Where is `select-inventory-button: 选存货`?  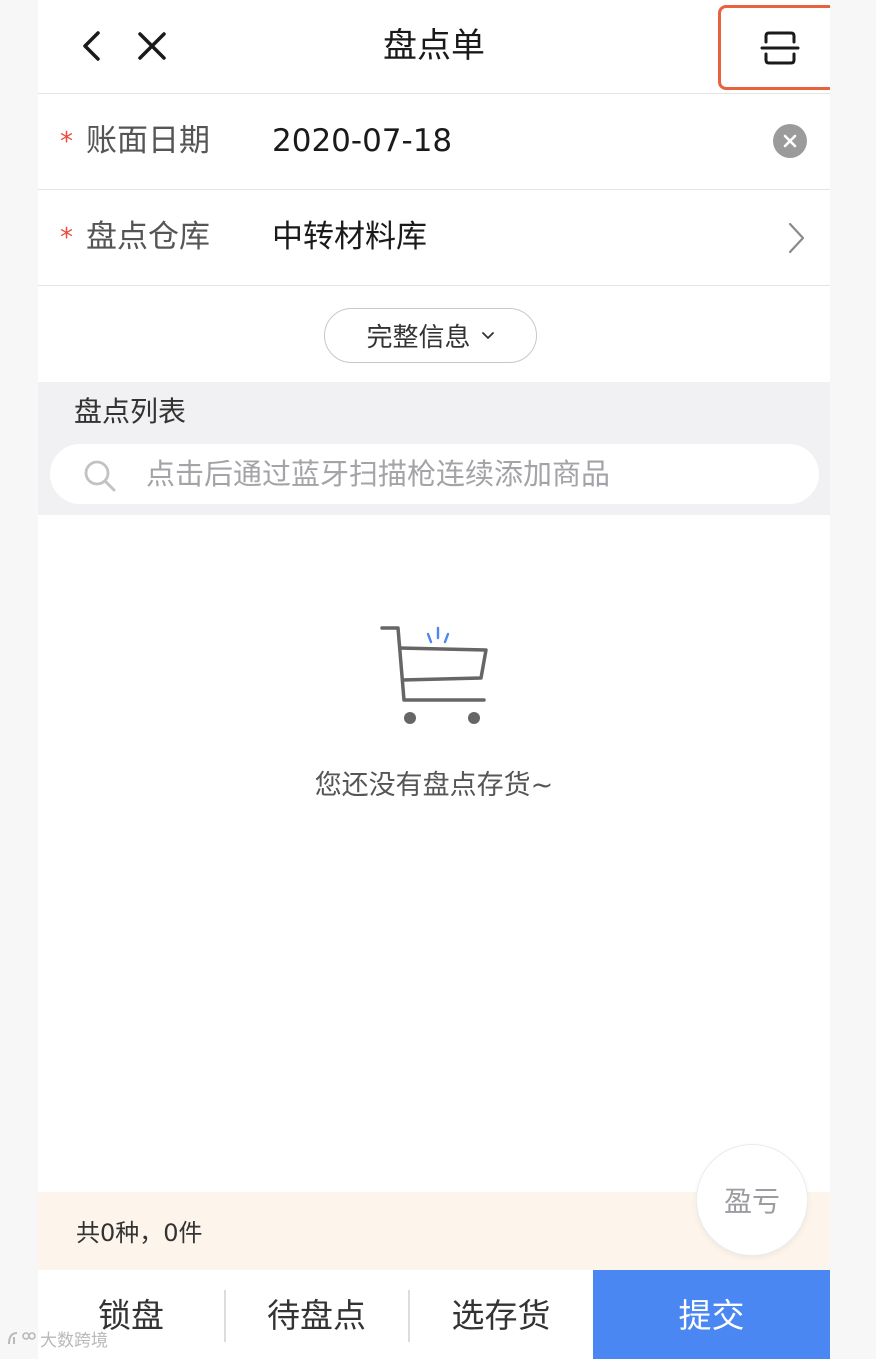
select-inventory-button: 选存货 is located at coordinates (501, 1314).